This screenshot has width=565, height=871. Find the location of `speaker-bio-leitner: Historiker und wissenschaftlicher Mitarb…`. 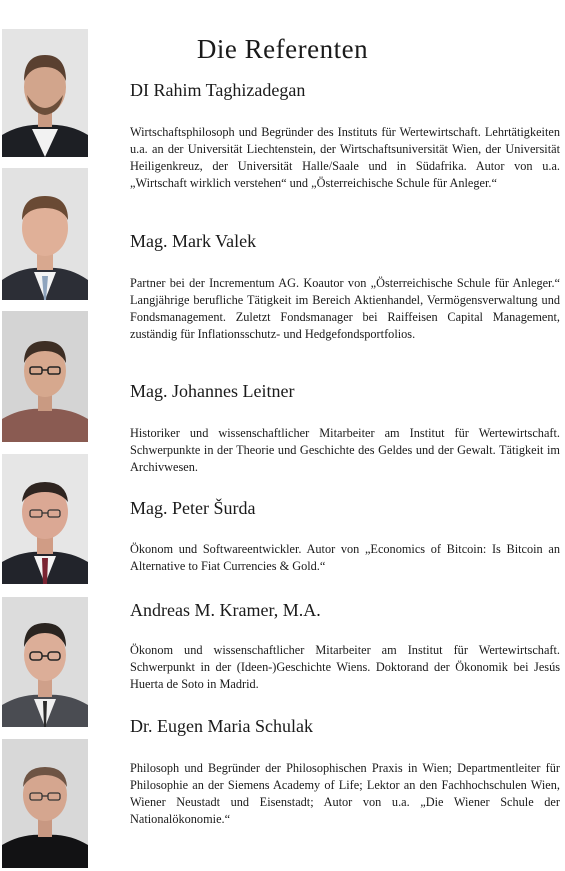

speaker-bio-leitner: Historiker und wissenschaftlicher Mitarb… is located at coordinates (345, 450).